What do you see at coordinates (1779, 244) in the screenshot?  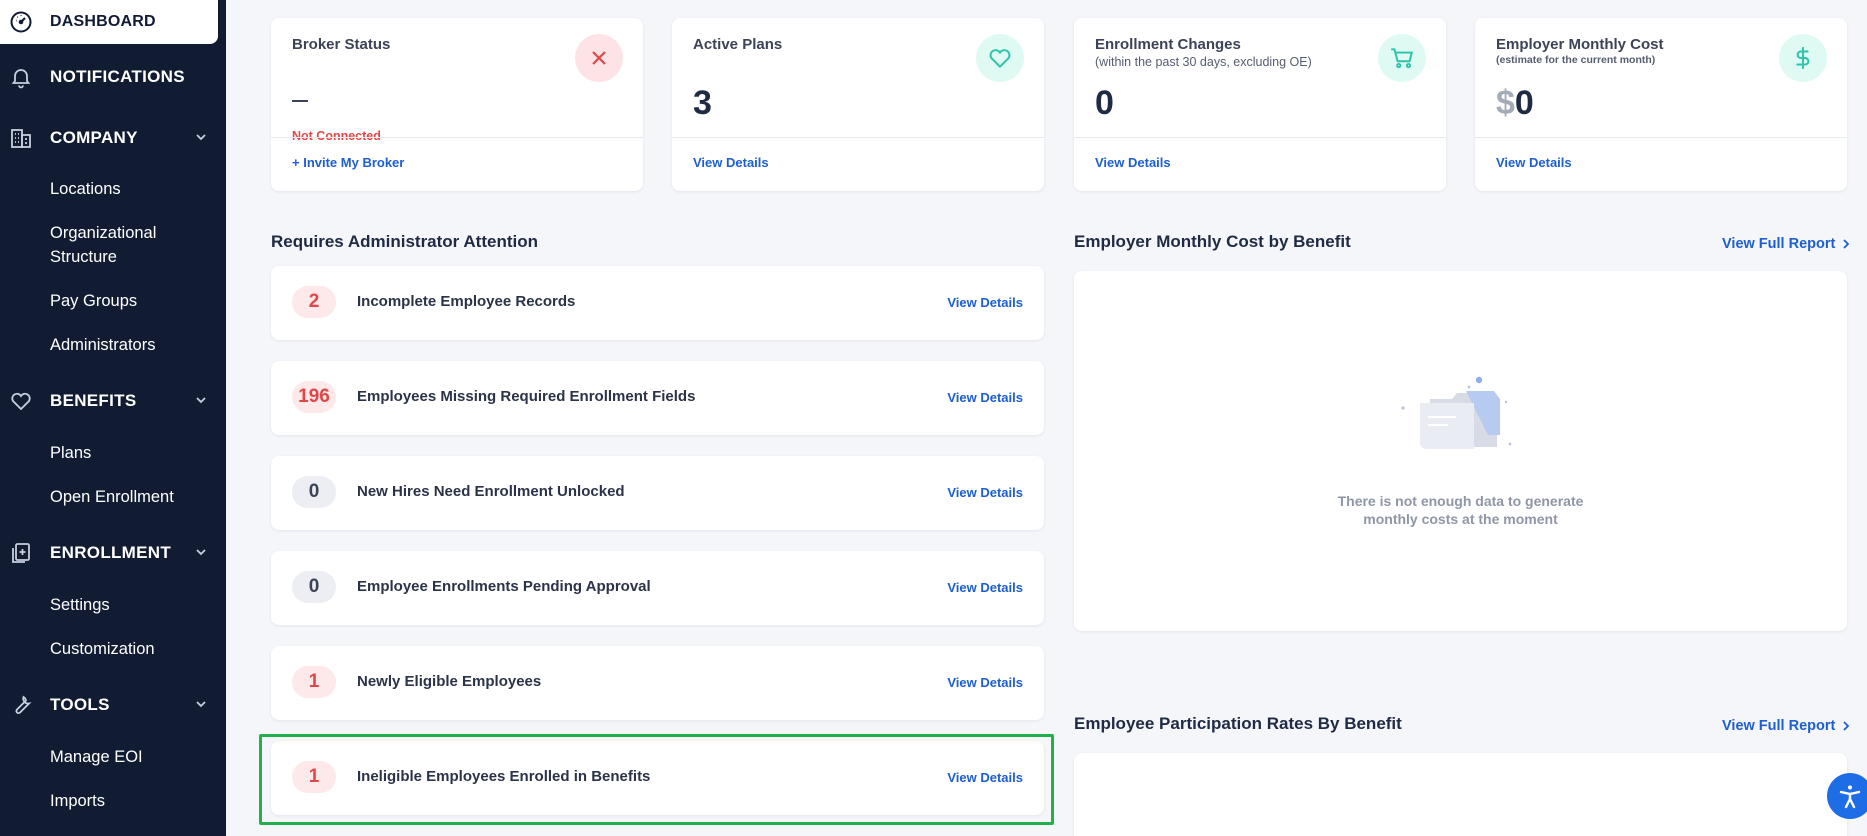 I see `cost-full-report-label: View Full Report` at bounding box center [1779, 244].